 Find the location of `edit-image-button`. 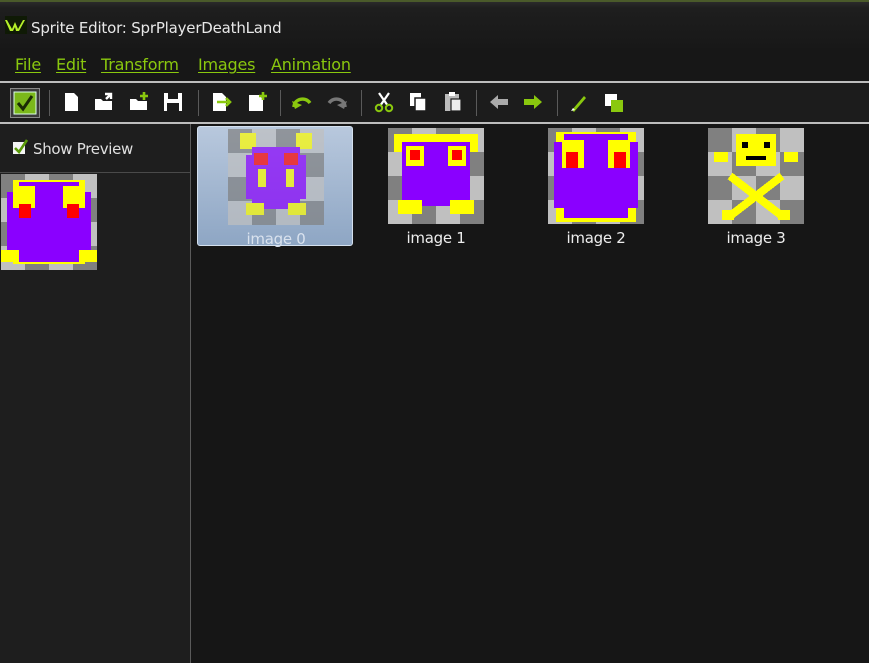

edit-image-button is located at coordinates (579, 102).